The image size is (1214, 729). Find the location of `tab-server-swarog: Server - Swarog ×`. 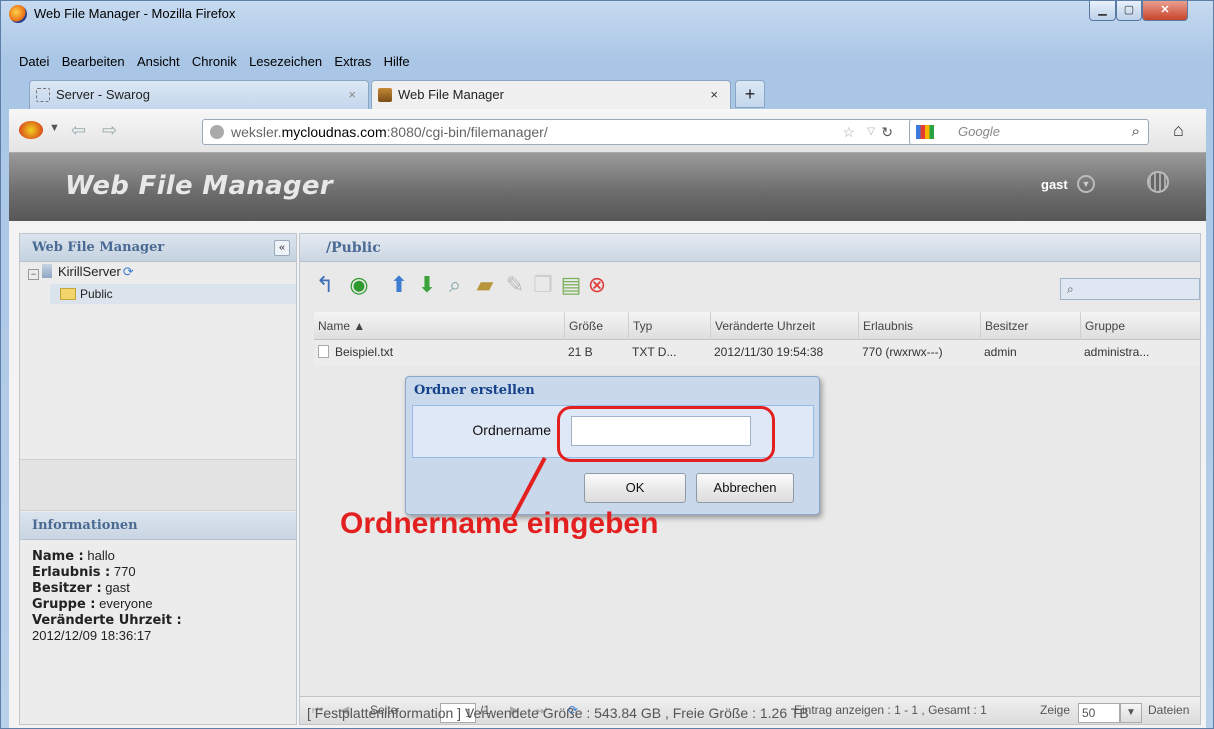

tab-server-swarog: Server - Swarog × is located at coordinates (199, 95).